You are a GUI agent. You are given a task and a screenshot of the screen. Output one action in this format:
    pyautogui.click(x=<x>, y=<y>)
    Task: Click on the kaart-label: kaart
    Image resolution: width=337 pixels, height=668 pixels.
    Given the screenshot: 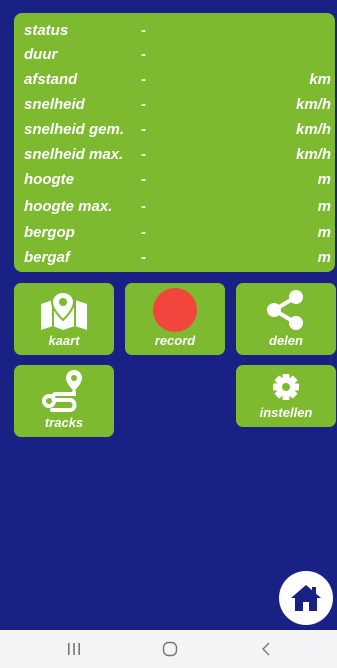 What is the action you would take?
    pyautogui.click(x=64, y=340)
    